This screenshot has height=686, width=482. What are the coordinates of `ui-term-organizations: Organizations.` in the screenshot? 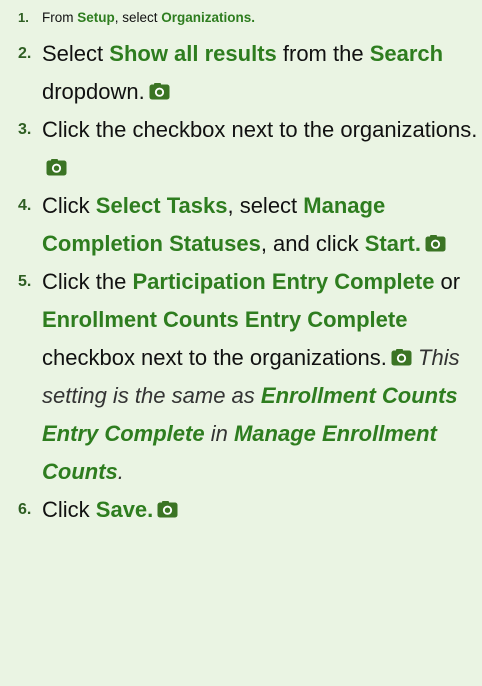 It's located at (208, 17).